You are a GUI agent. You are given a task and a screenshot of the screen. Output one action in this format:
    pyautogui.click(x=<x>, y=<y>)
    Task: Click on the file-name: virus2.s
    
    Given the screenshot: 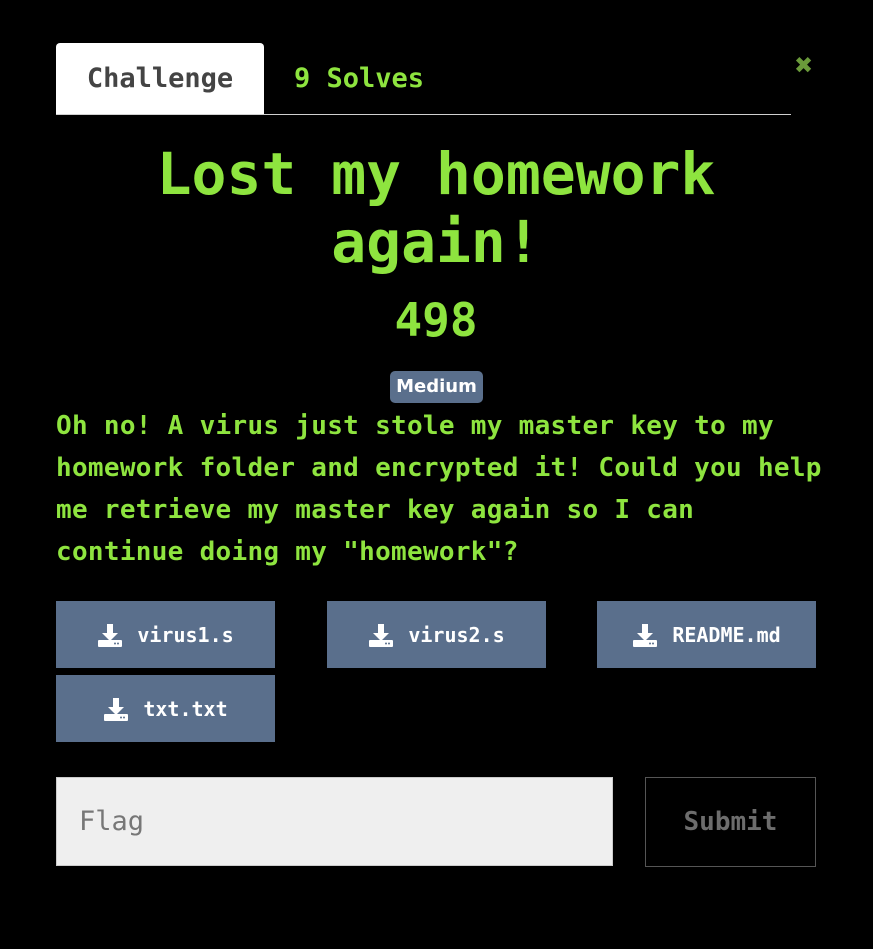 What is the action you would take?
    pyautogui.click(x=456, y=634)
    